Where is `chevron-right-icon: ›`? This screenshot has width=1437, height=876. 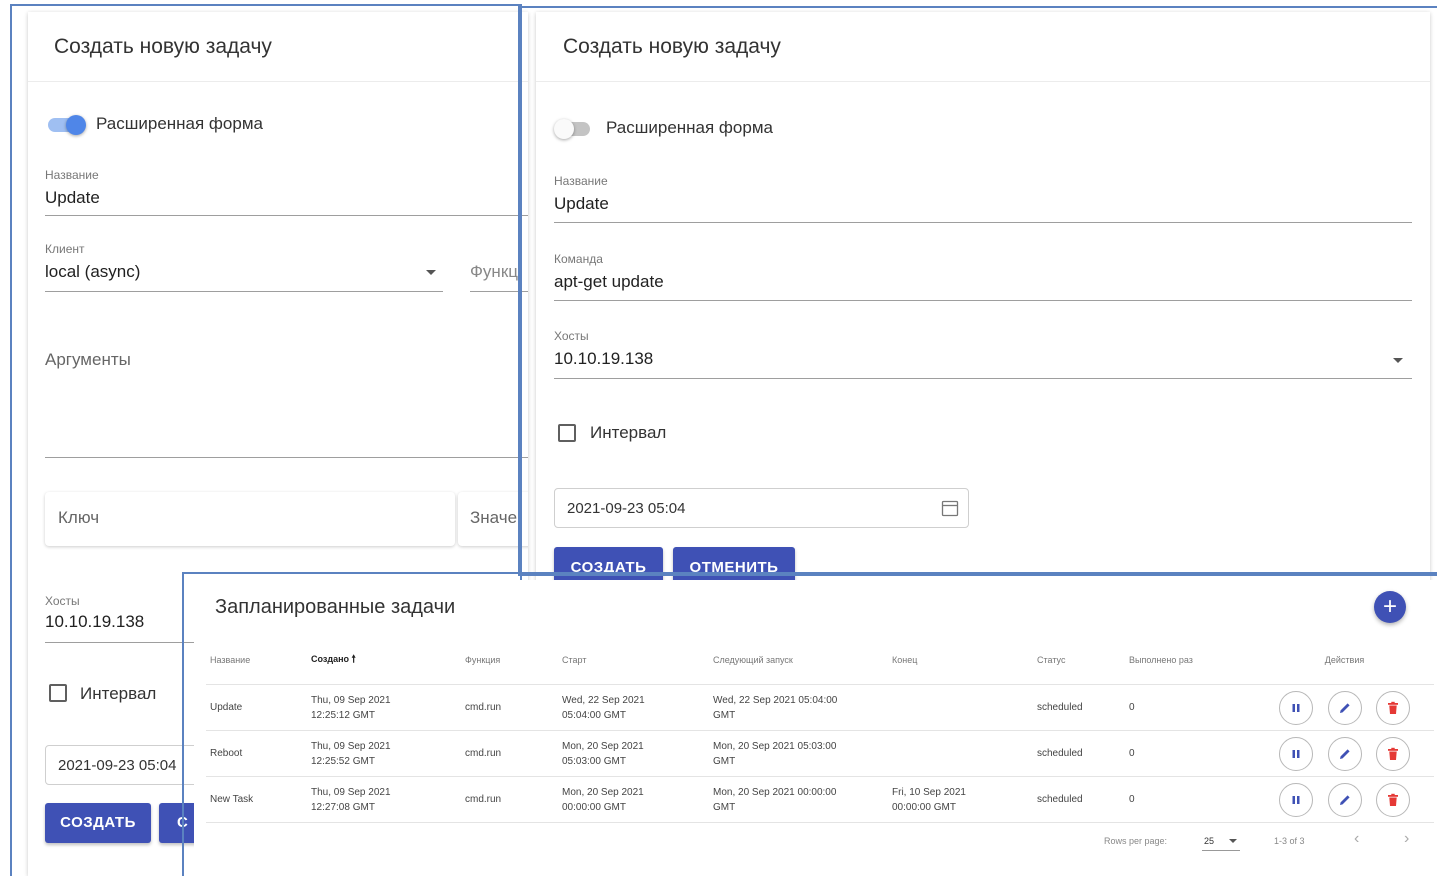
chevron-right-icon: › is located at coordinates (1407, 838).